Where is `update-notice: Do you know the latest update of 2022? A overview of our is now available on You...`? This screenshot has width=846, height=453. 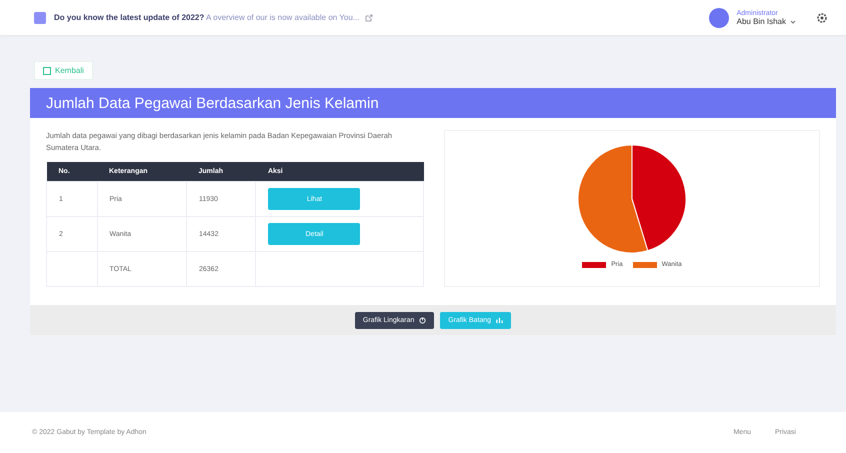 update-notice: Do you know the latest update of 2022? A overview of our is now available on You... is located at coordinates (207, 17).